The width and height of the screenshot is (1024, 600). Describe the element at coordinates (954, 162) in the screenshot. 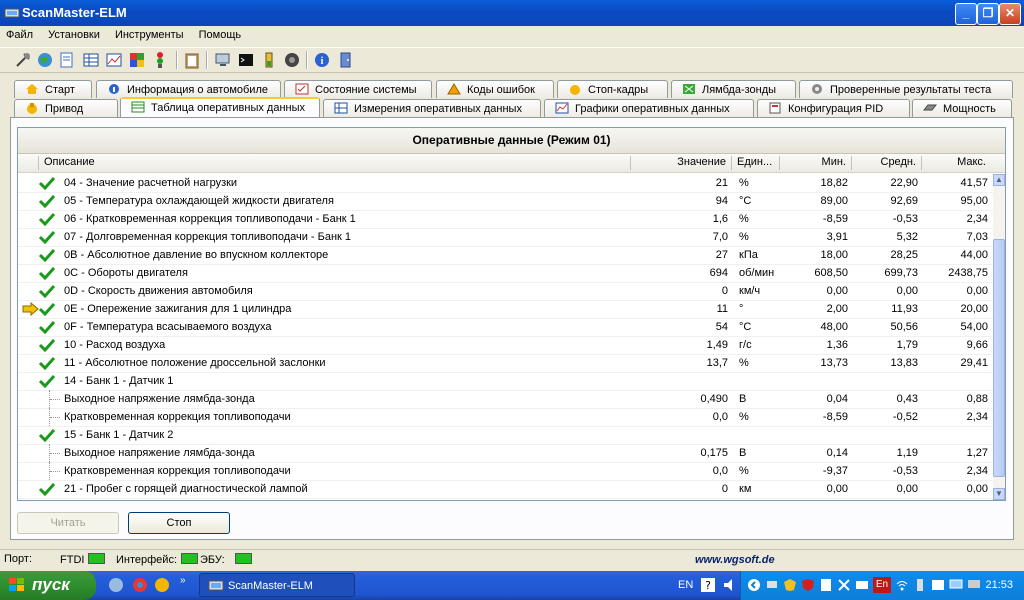

I see `col-max: Макс.` at that location.